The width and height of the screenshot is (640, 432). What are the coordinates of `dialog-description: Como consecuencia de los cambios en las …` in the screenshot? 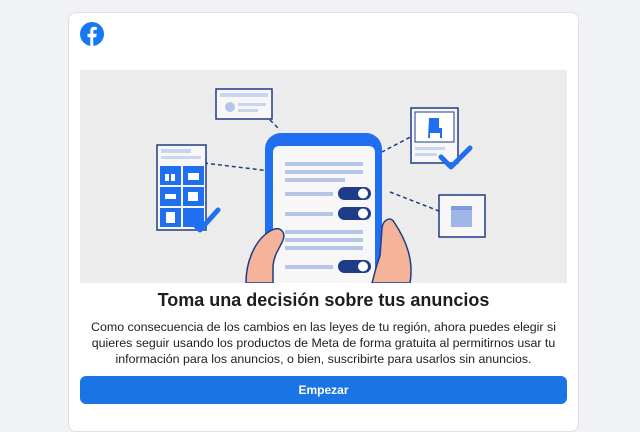 It's located at (323, 343).